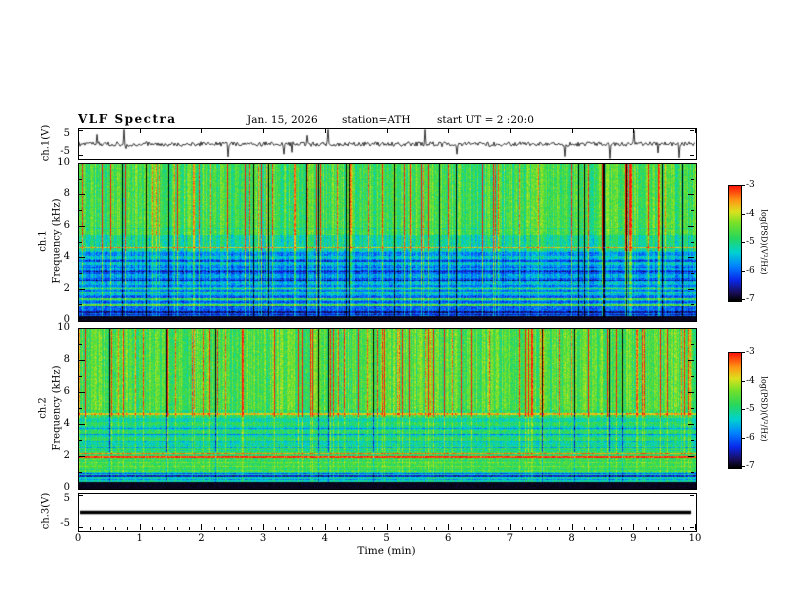 The image size is (792, 612). Describe the element at coordinates (66, 498) in the screenshot. I see `volt-tick-label: 5` at that location.